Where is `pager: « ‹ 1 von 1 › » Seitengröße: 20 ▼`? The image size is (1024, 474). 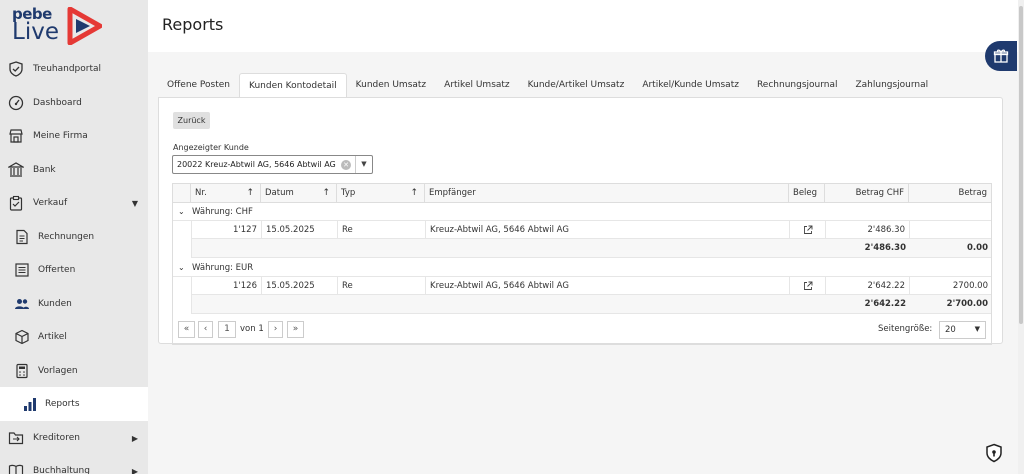 pager: « ‹ 1 von 1 › » Seitengröße: 20 ▼ is located at coordinates (582, 330).